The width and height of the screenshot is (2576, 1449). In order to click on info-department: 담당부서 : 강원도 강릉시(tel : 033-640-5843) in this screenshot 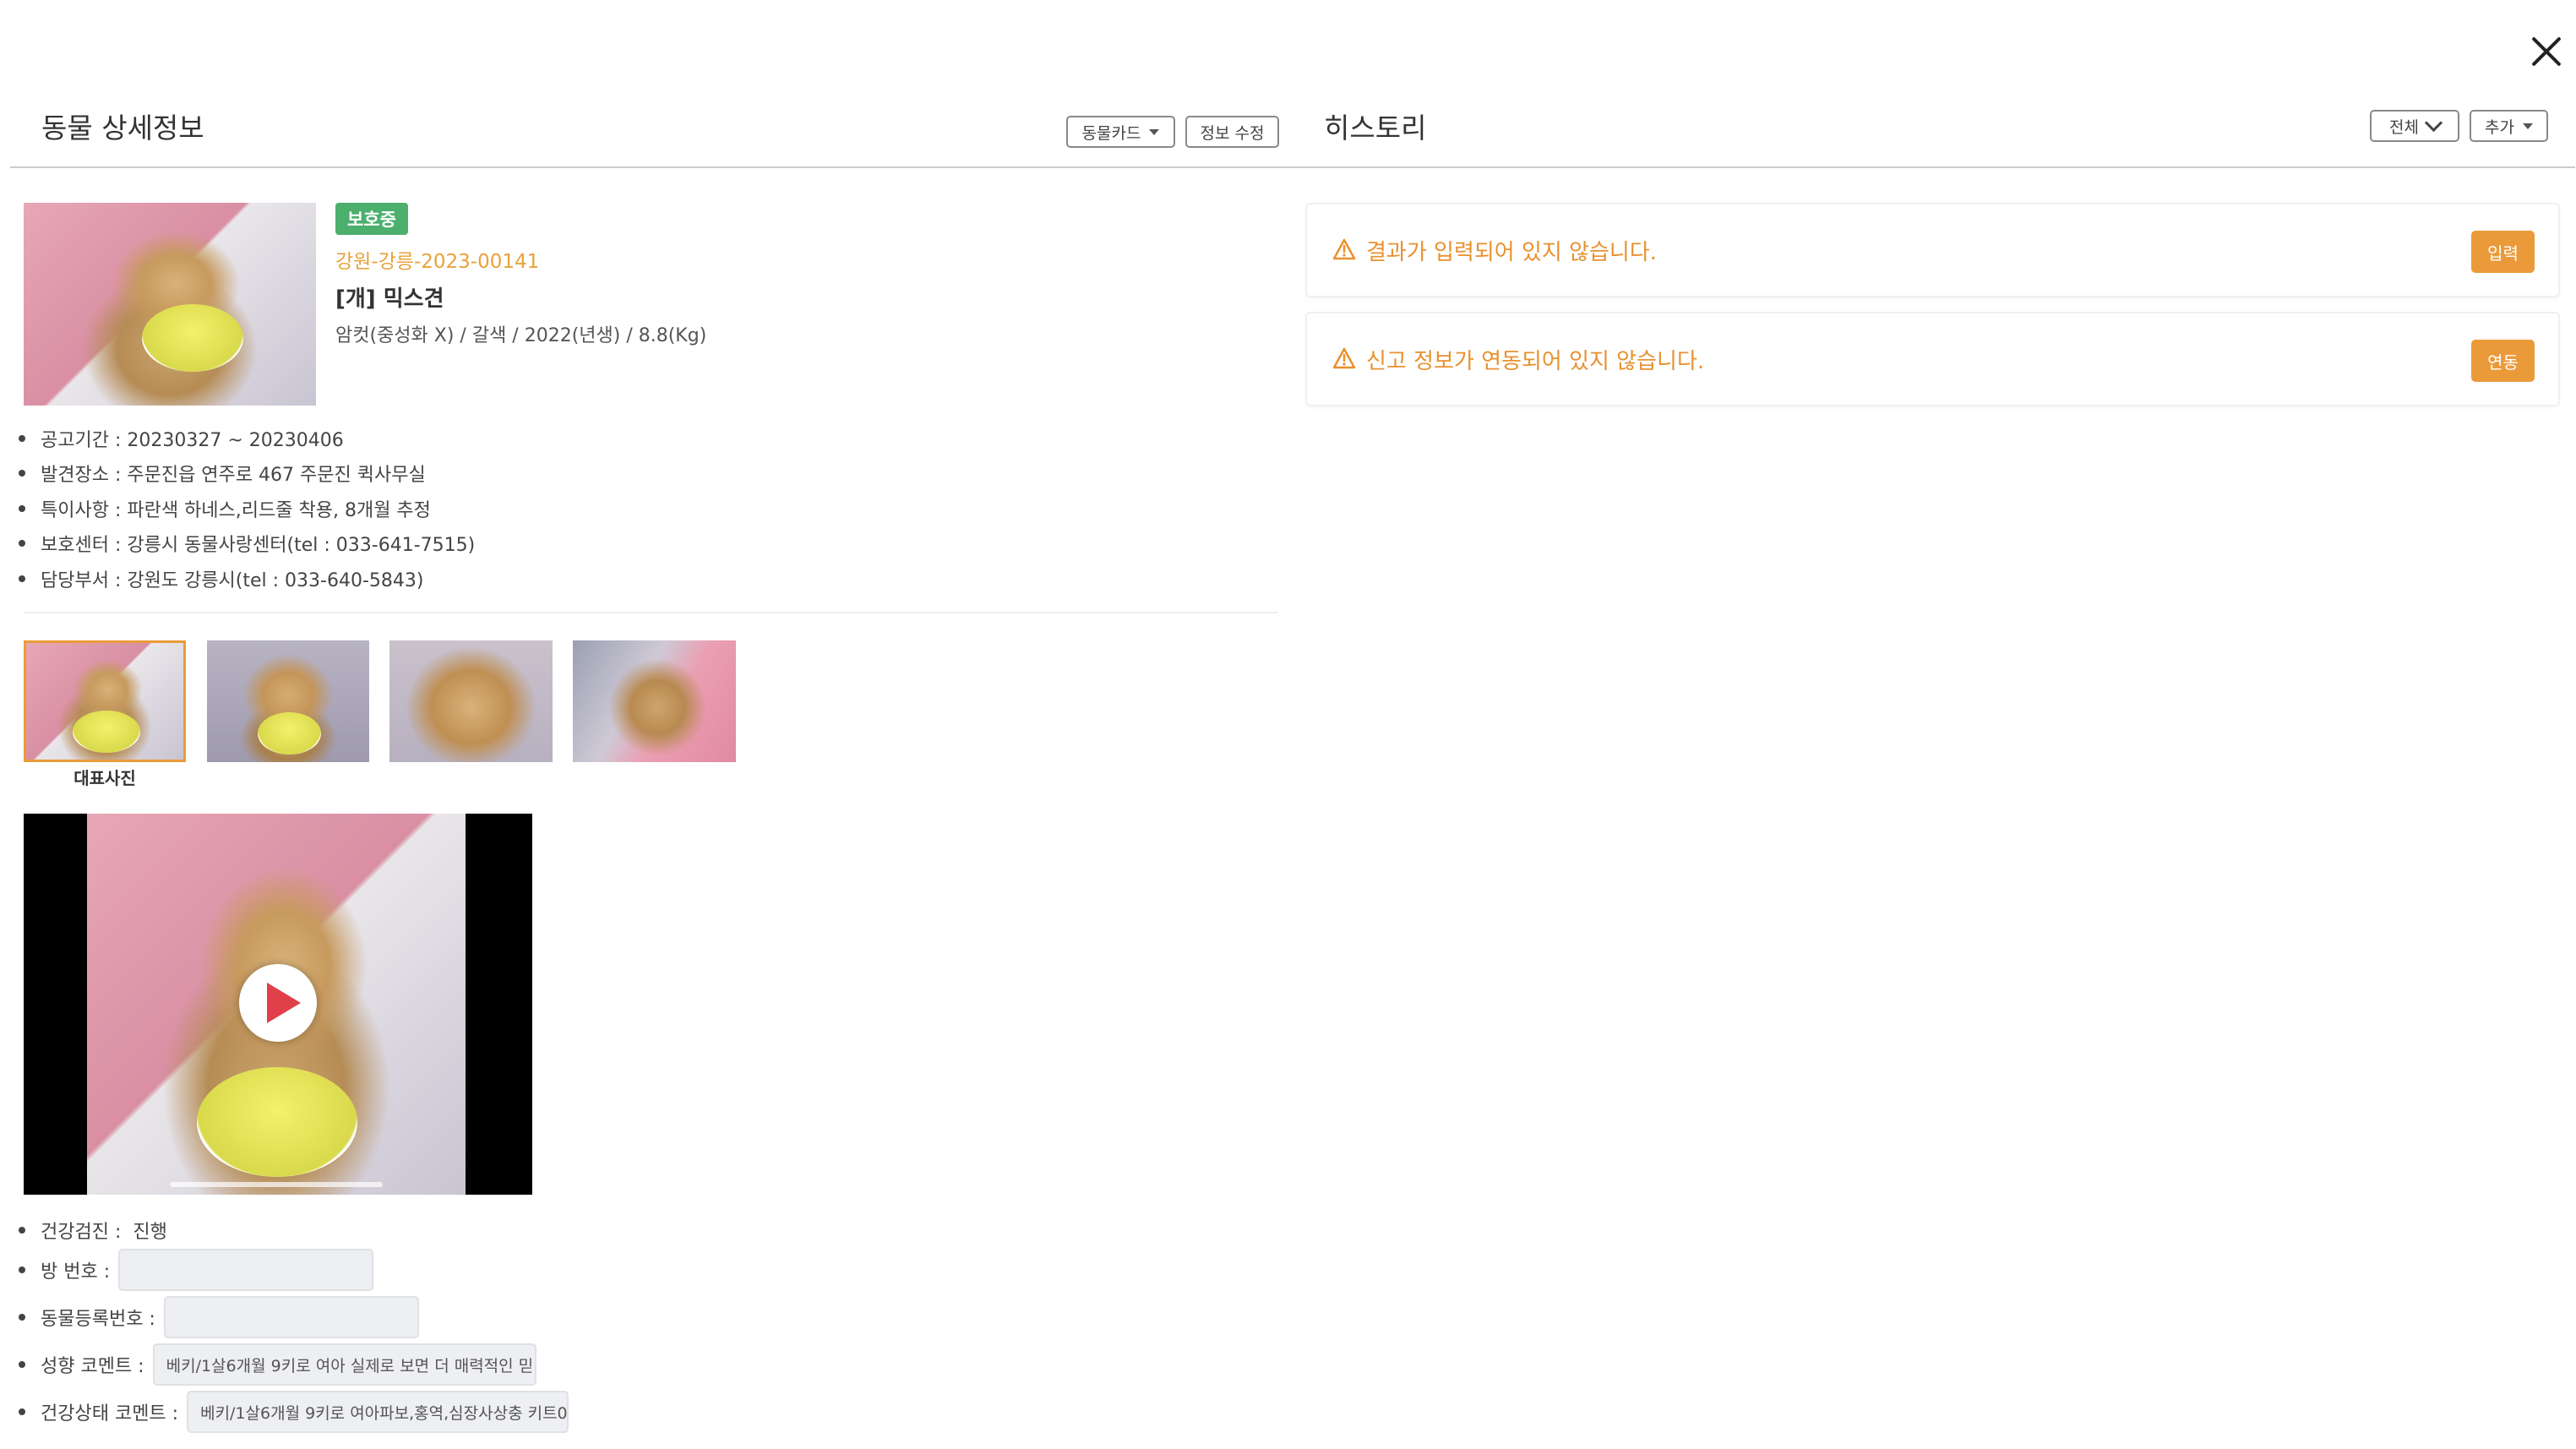, I will do `click(247, 578)`.